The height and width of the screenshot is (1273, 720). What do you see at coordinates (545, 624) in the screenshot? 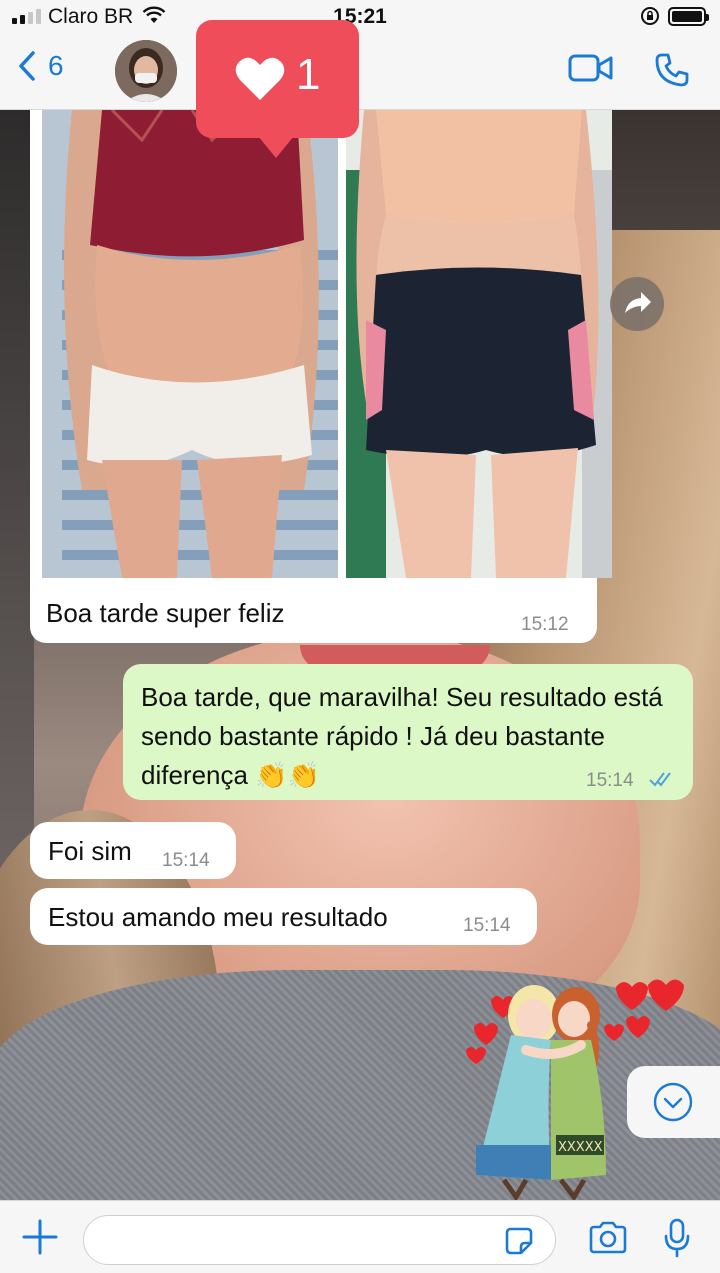
I see `message-time: 15:12` at bounding box center [545, 624].